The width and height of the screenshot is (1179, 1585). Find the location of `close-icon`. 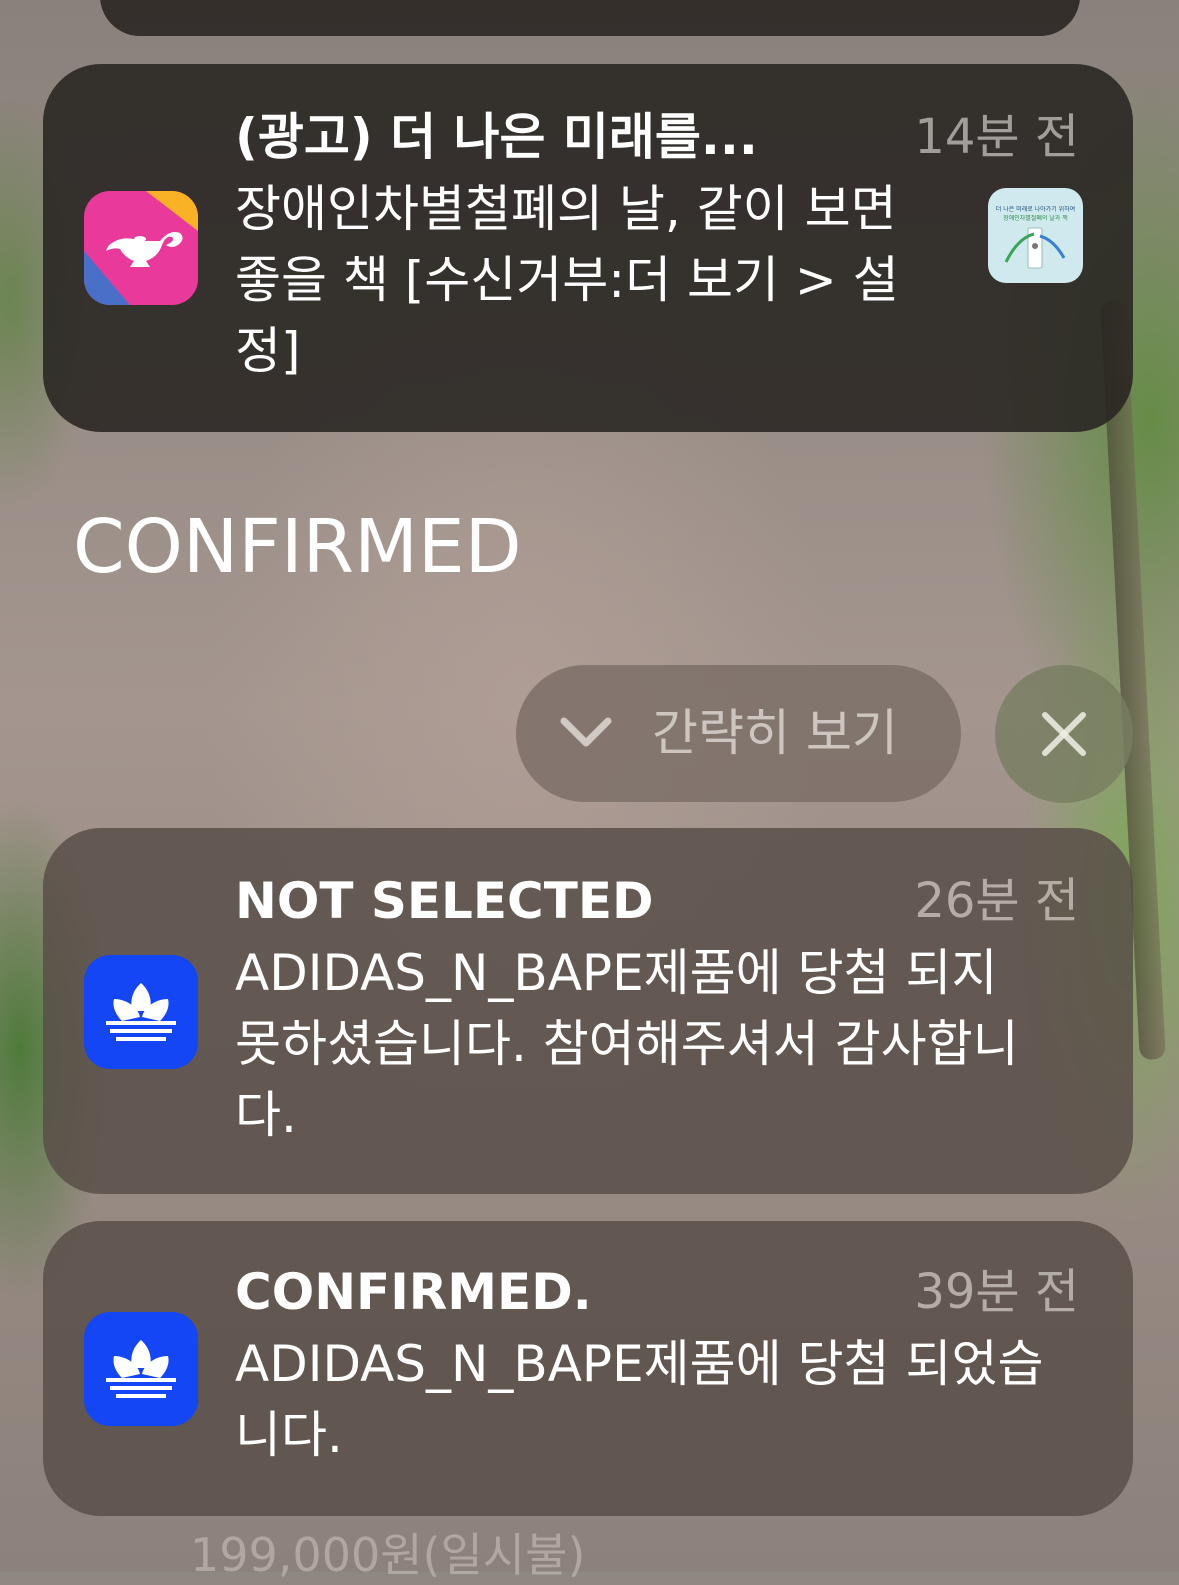

close-icon is located at coordinates (1064, 734).